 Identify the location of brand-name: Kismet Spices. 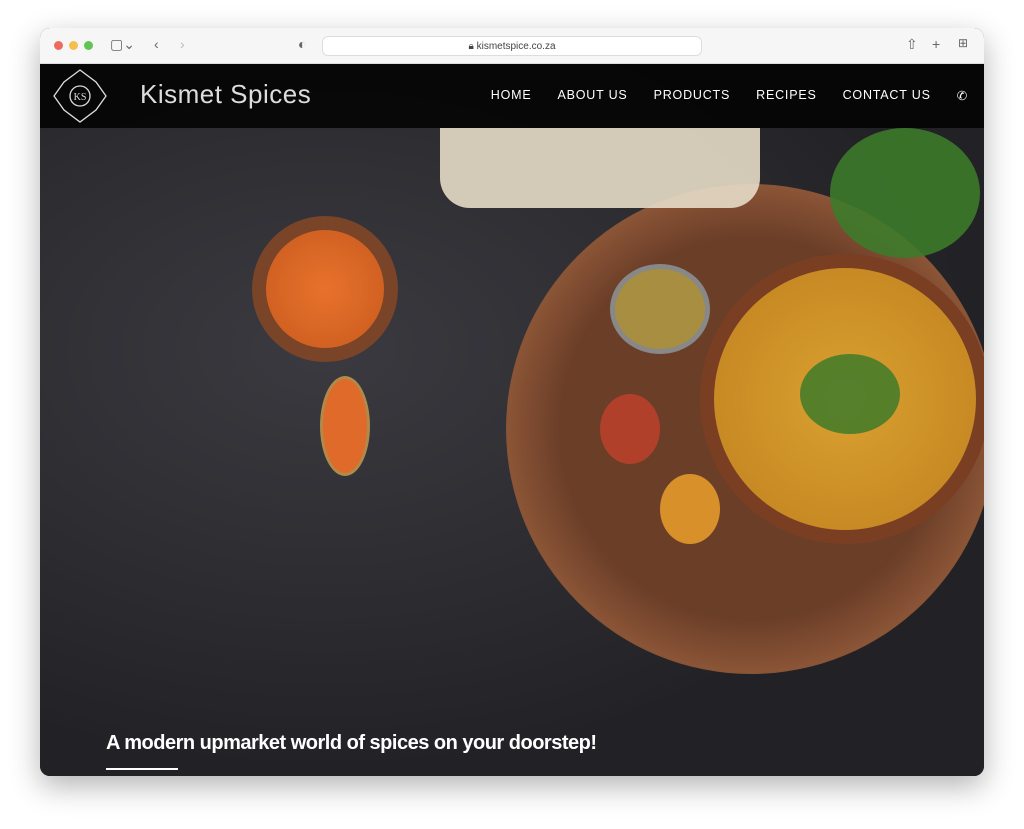
(225, 94).